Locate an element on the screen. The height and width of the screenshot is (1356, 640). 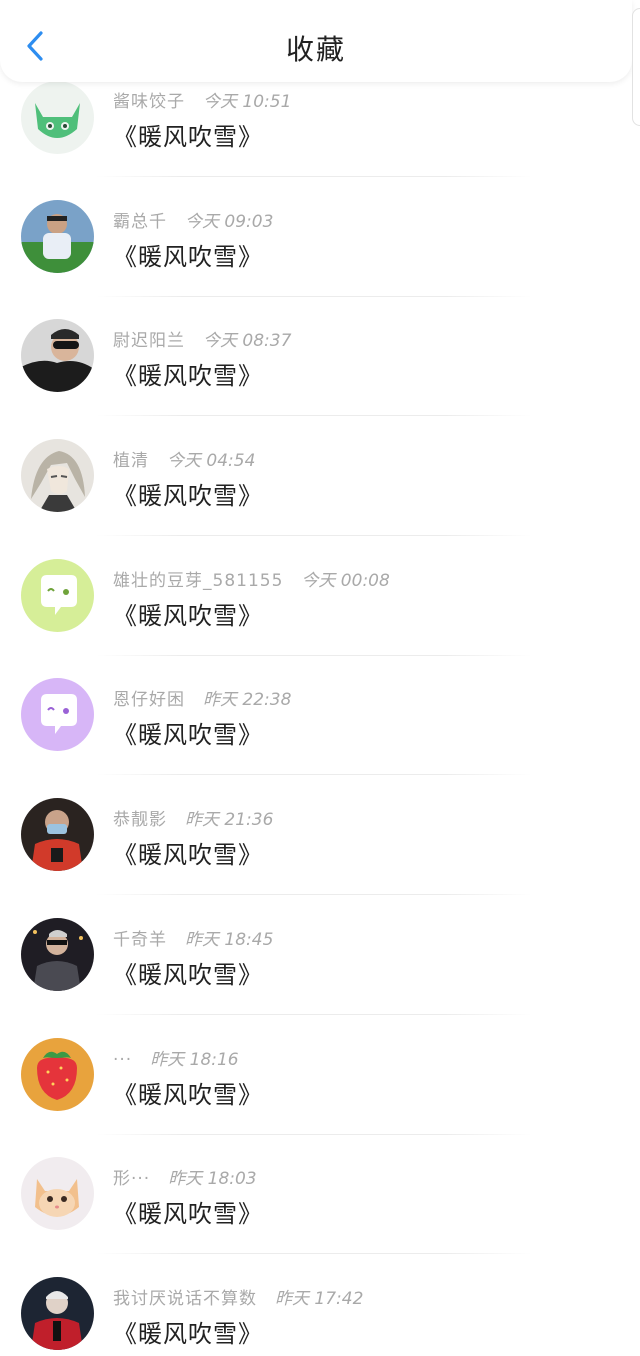
timestamp: 昨天 17:42 is located at coordinates (319, 1298).